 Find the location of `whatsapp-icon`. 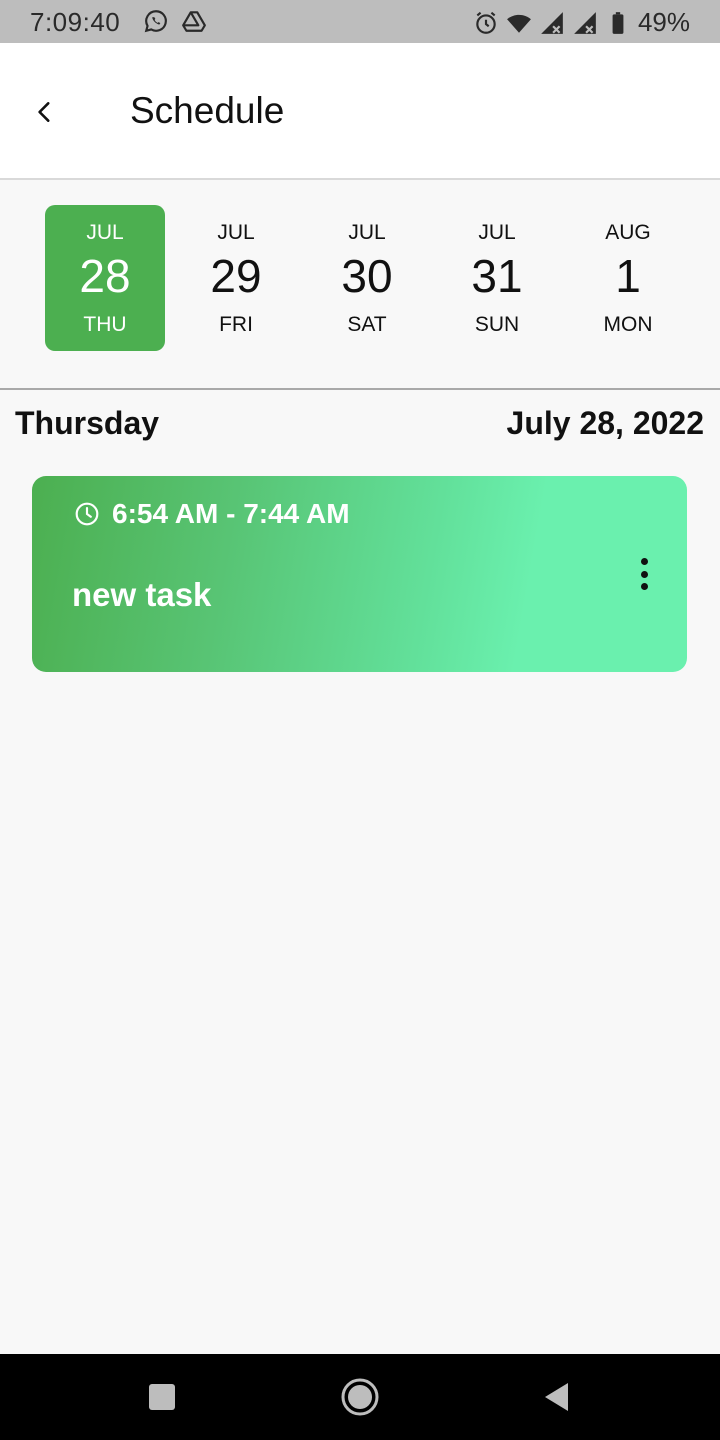

whatsapp-icon is located at coordinates (155, 21).